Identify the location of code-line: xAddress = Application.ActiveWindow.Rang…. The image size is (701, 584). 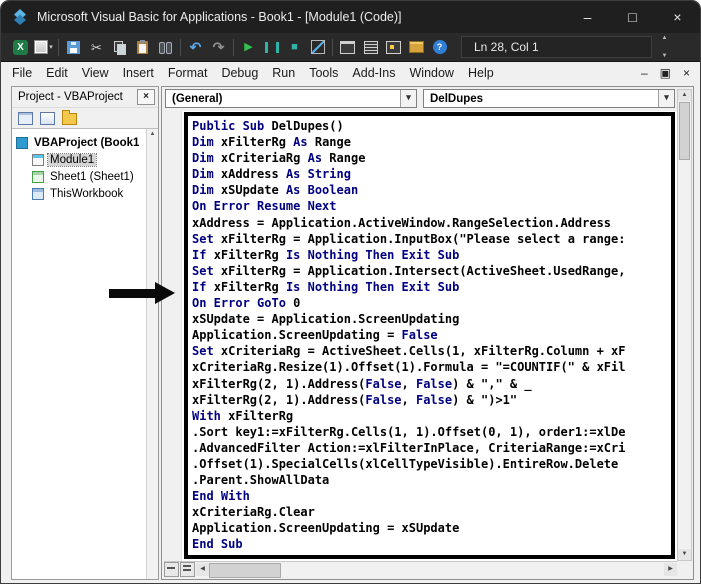
(402, 222).